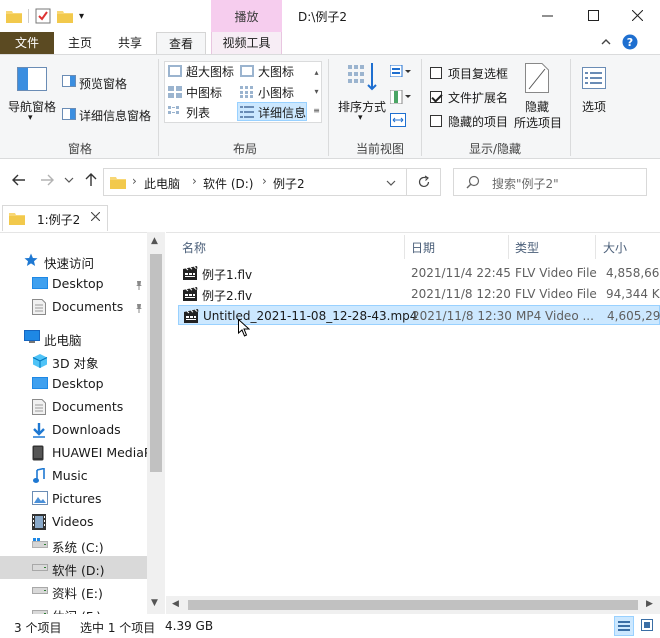 The image size is (660, 638). I want to click on item-checkboxes-box, so click(436, 73).